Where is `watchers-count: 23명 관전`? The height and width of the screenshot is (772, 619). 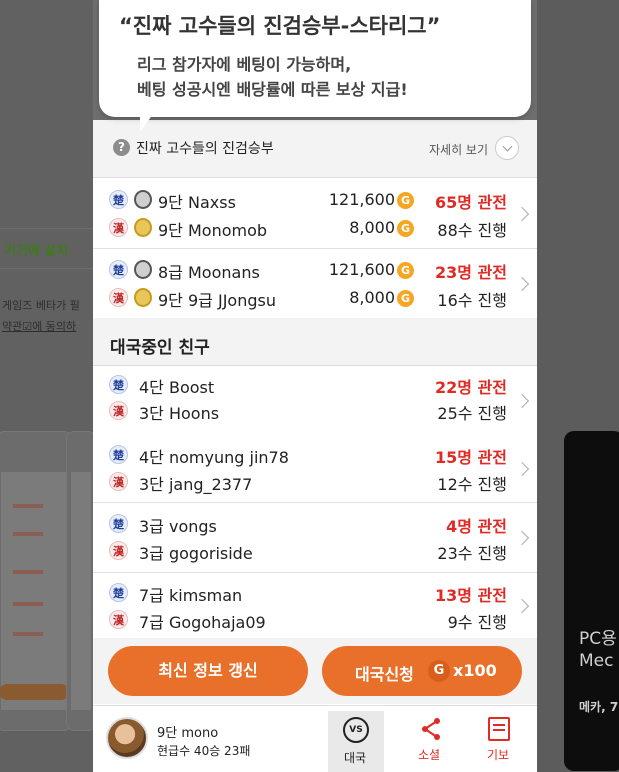 watchers-count: 23명 관전 is located at coordinates (471, 272).